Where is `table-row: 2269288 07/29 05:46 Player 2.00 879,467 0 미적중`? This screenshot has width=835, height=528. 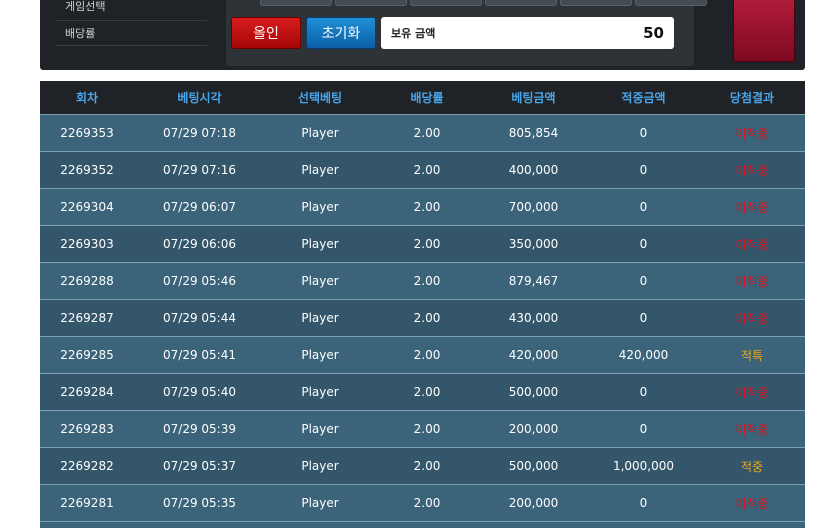 table-row: 2269288 07/29 05:46 Player 2.00 879,467 0 미적중 is located at coordinates (422, 281).